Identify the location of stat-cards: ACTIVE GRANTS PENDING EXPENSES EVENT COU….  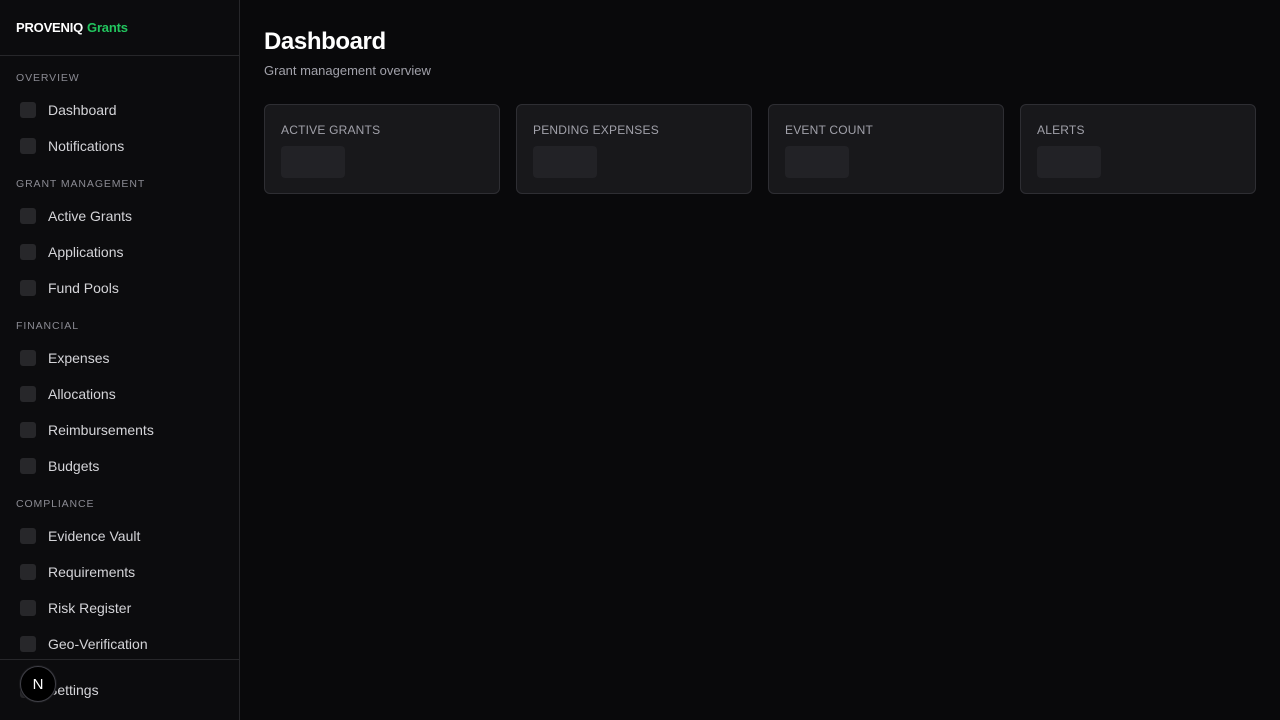
(760, 149).